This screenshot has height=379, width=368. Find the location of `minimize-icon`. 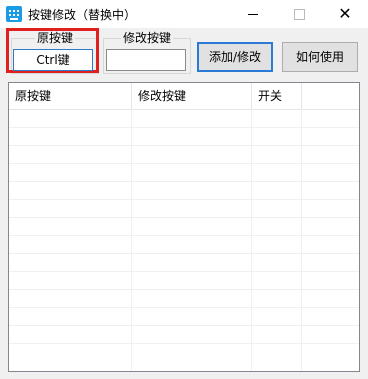

minimize-icon is located at coordinates (253, 14).